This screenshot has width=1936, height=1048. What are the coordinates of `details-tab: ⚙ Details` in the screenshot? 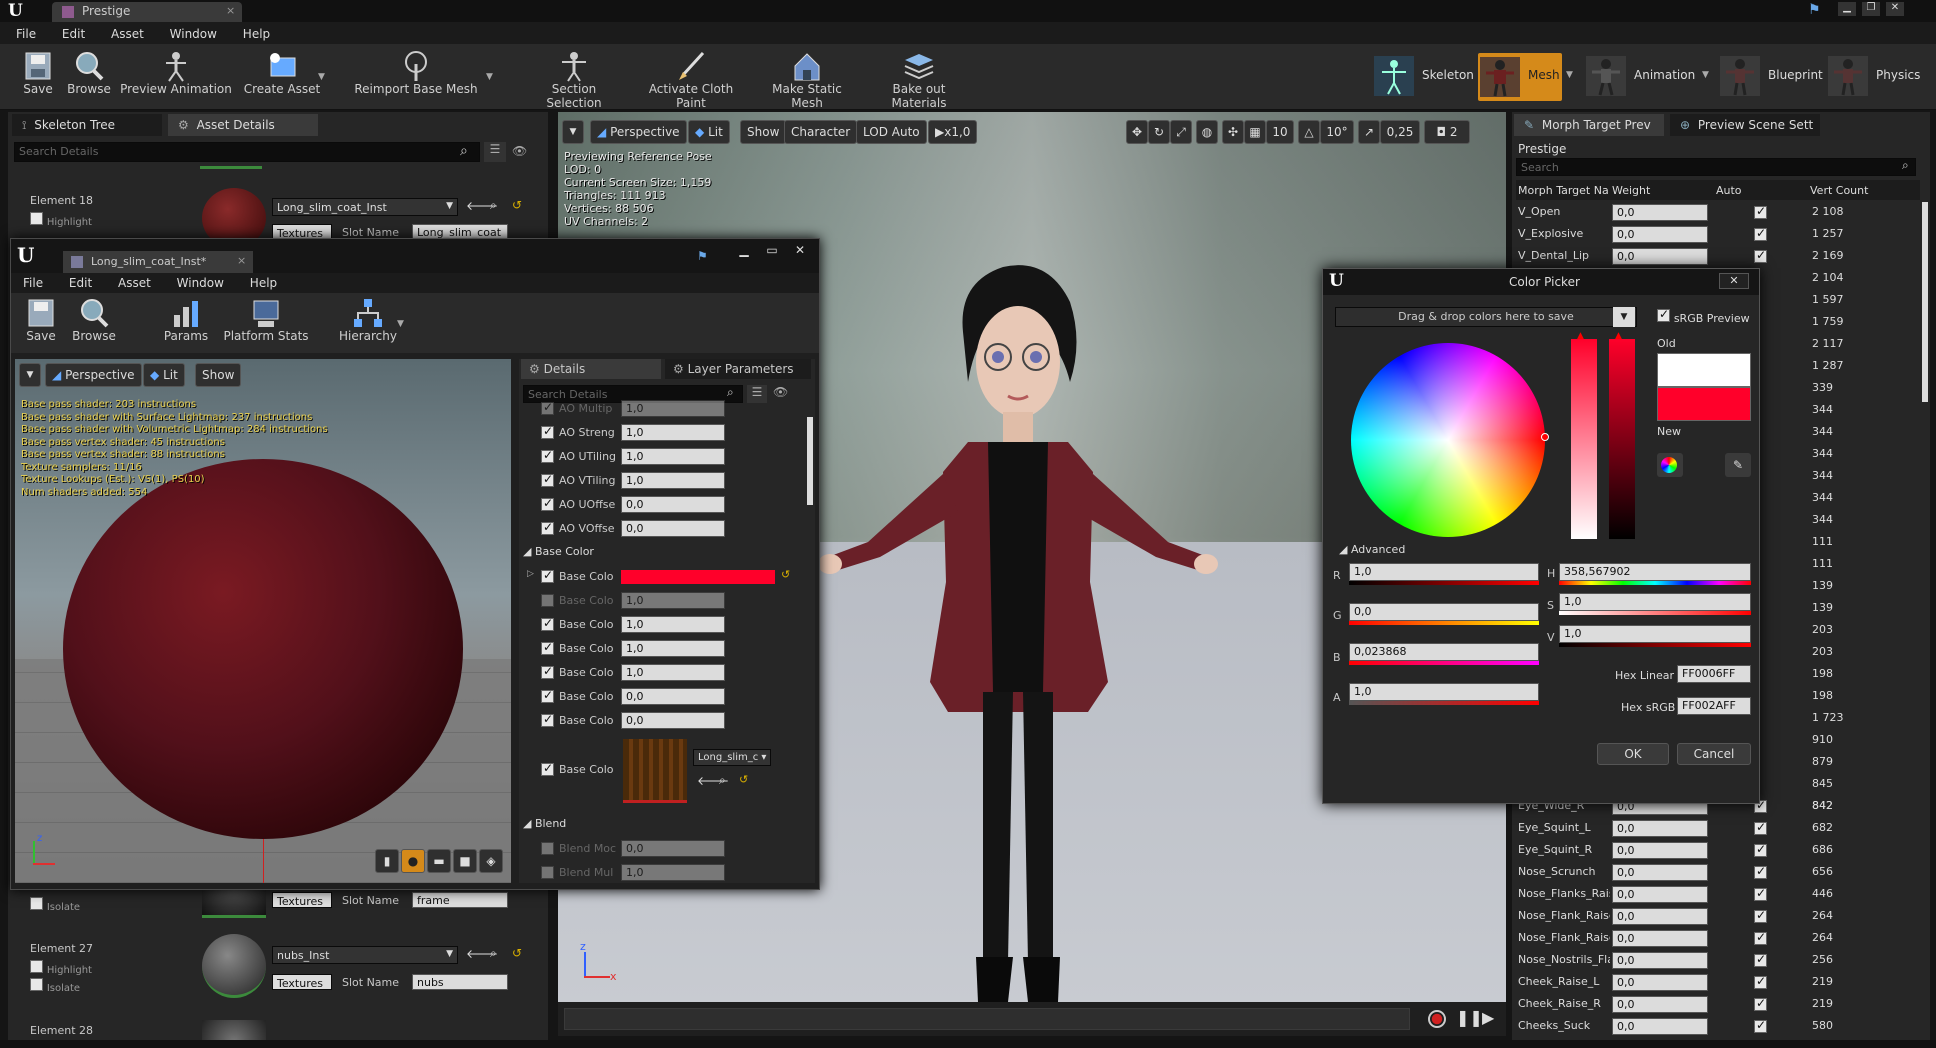 It's located at (591, 369).